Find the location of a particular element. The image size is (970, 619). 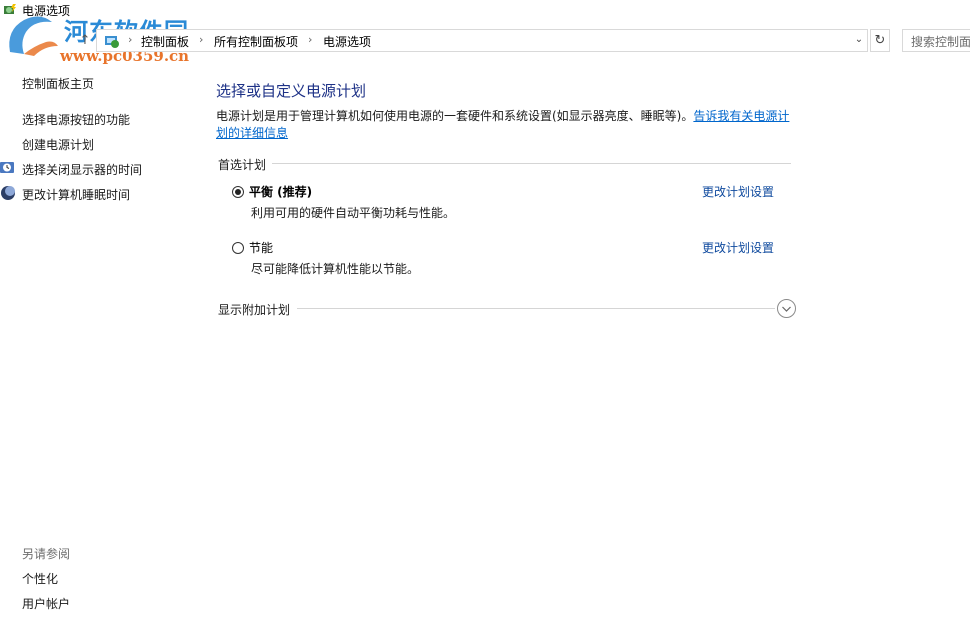

plan-power-saver-name: 节能 is located at coordinates (261, 247).